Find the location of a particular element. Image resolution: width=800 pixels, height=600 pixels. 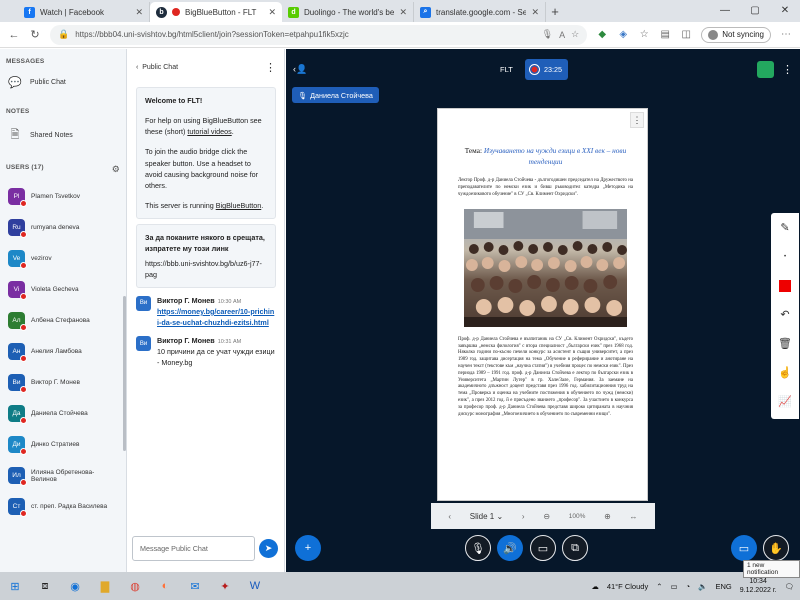

public-chat-item: 💬 Public Chat is located at coordinates (63, 82).